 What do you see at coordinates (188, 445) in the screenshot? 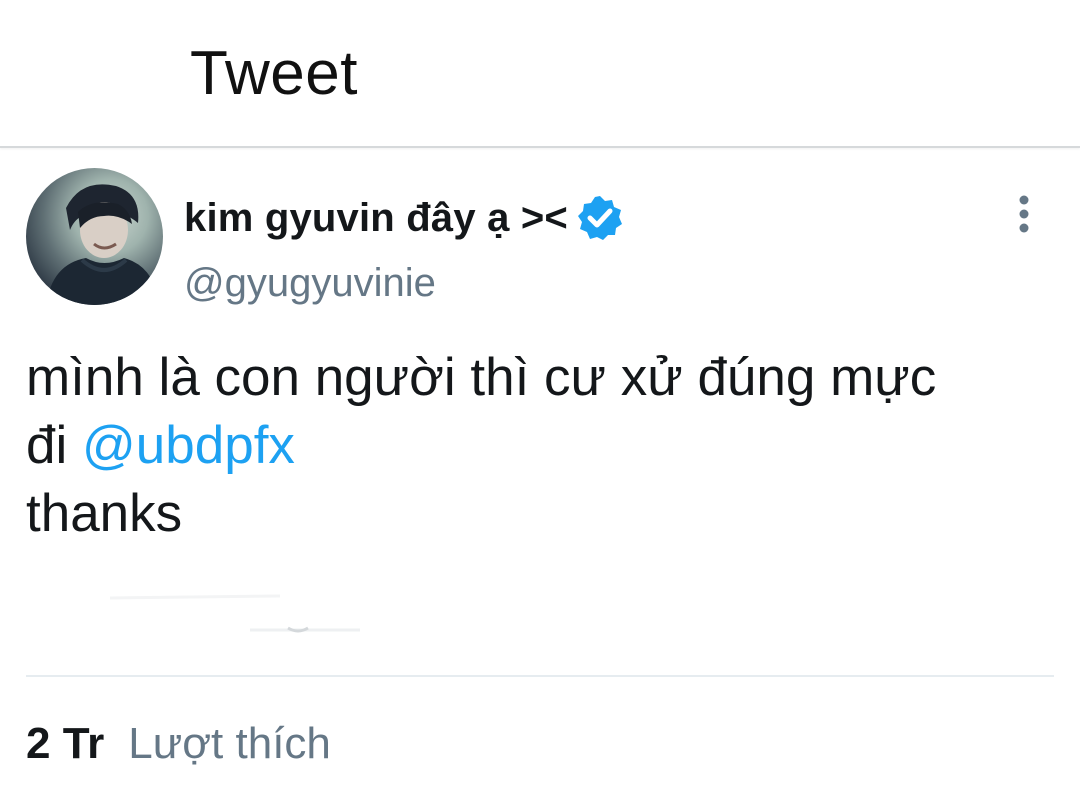
I see `mention-link: @ubdpfx` at bounding box center [188, 445].